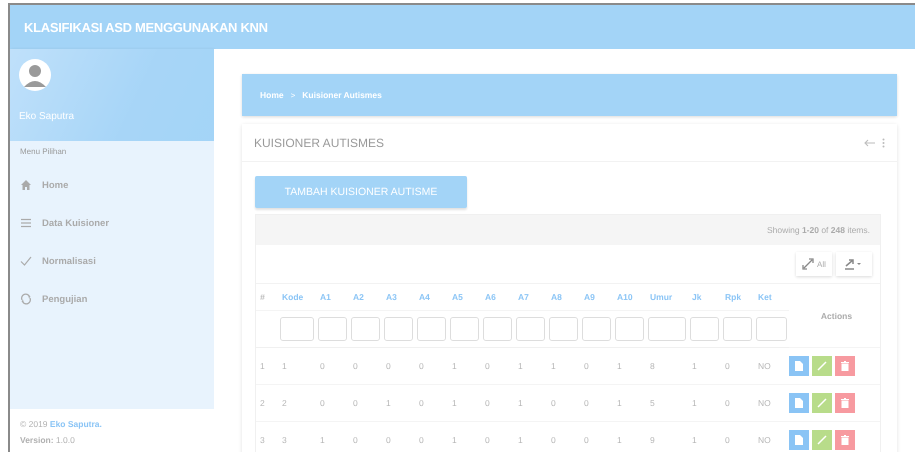  I want to click on sort-link: Umur, so click(667, 297).